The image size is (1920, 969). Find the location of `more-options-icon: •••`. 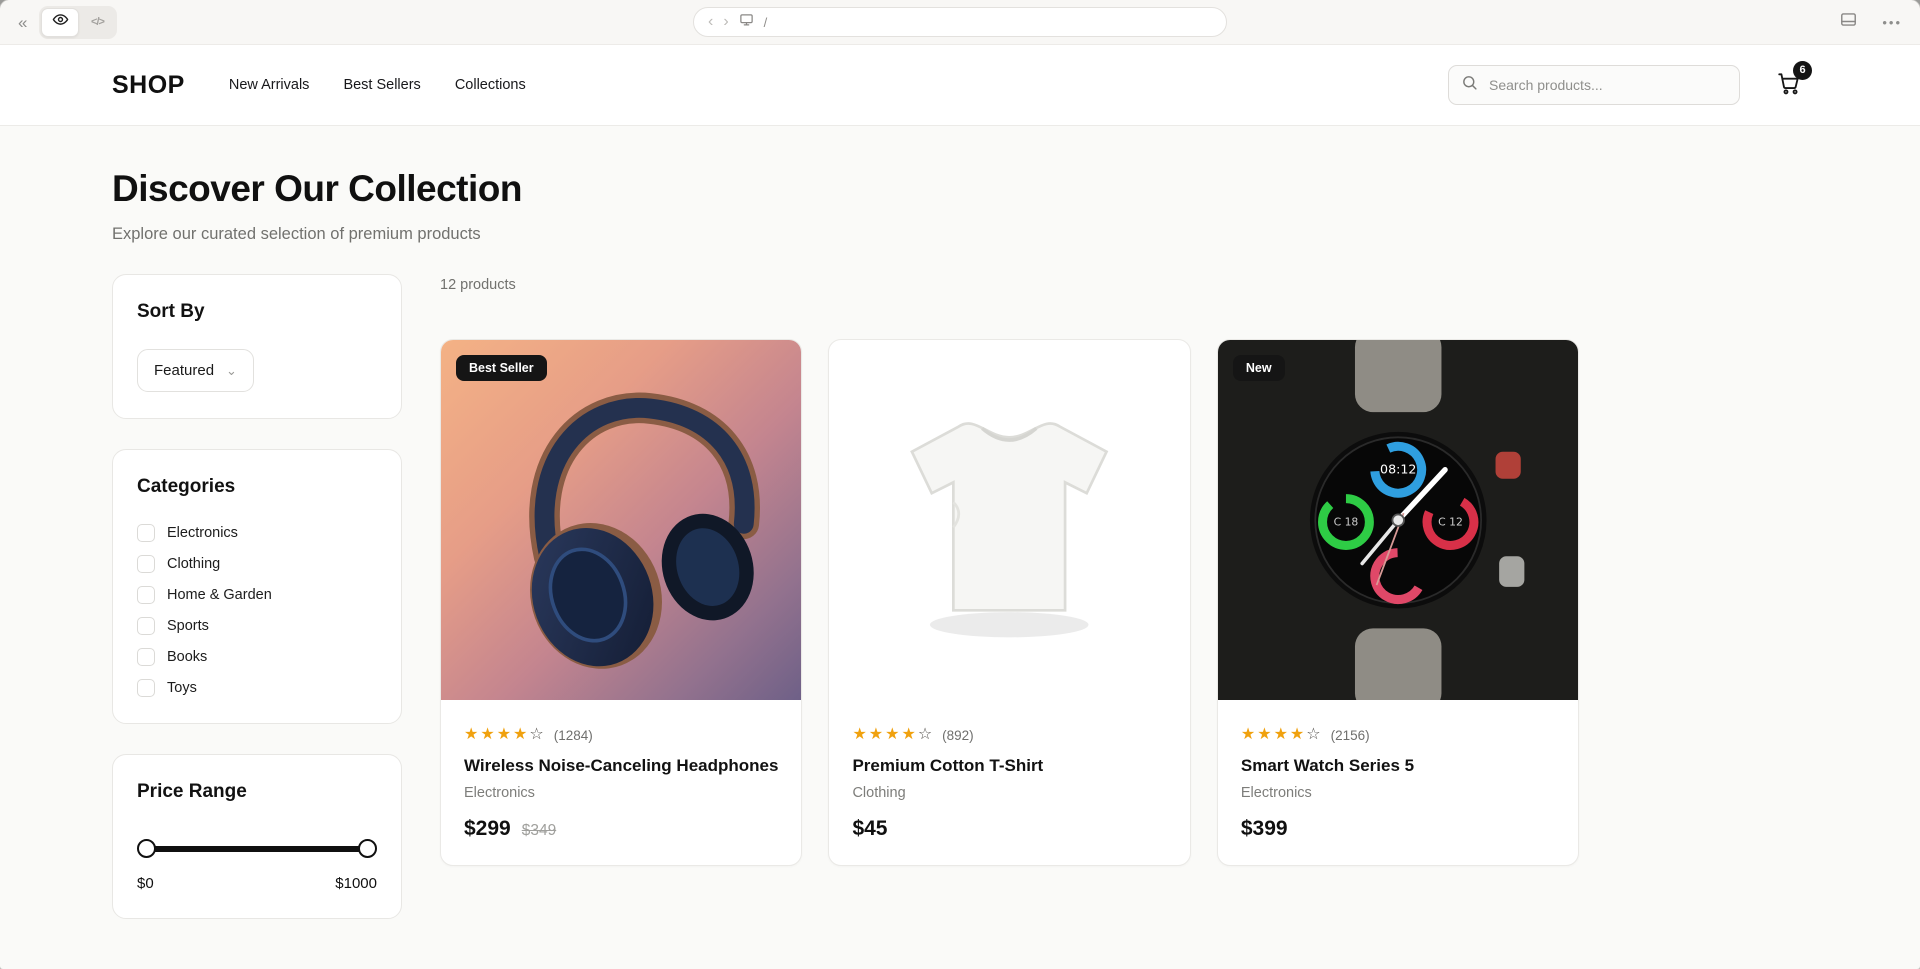

more-options-icon: ••• is located at coordinates (1892, 22).